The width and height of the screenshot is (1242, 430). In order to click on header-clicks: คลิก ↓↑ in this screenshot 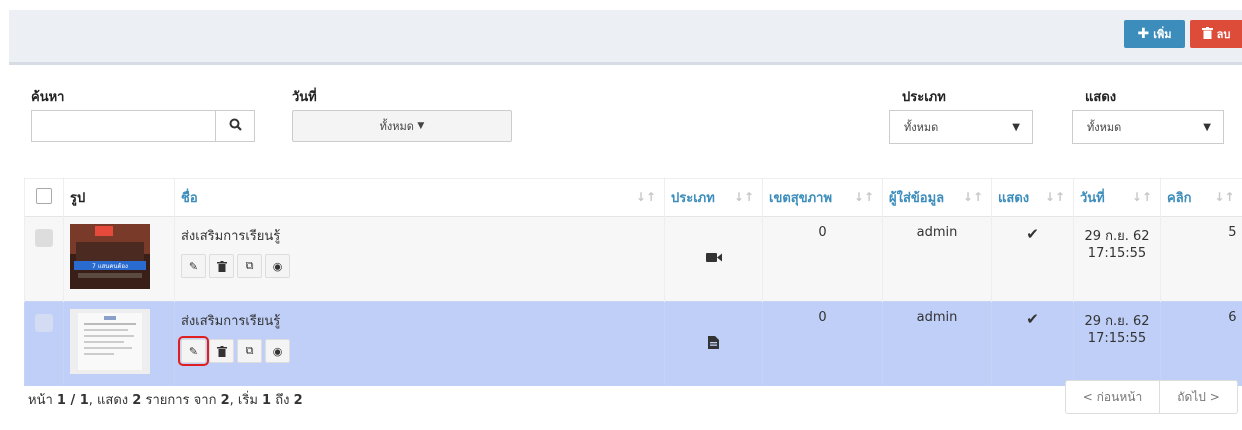, I will do `click(1201, 197)`.